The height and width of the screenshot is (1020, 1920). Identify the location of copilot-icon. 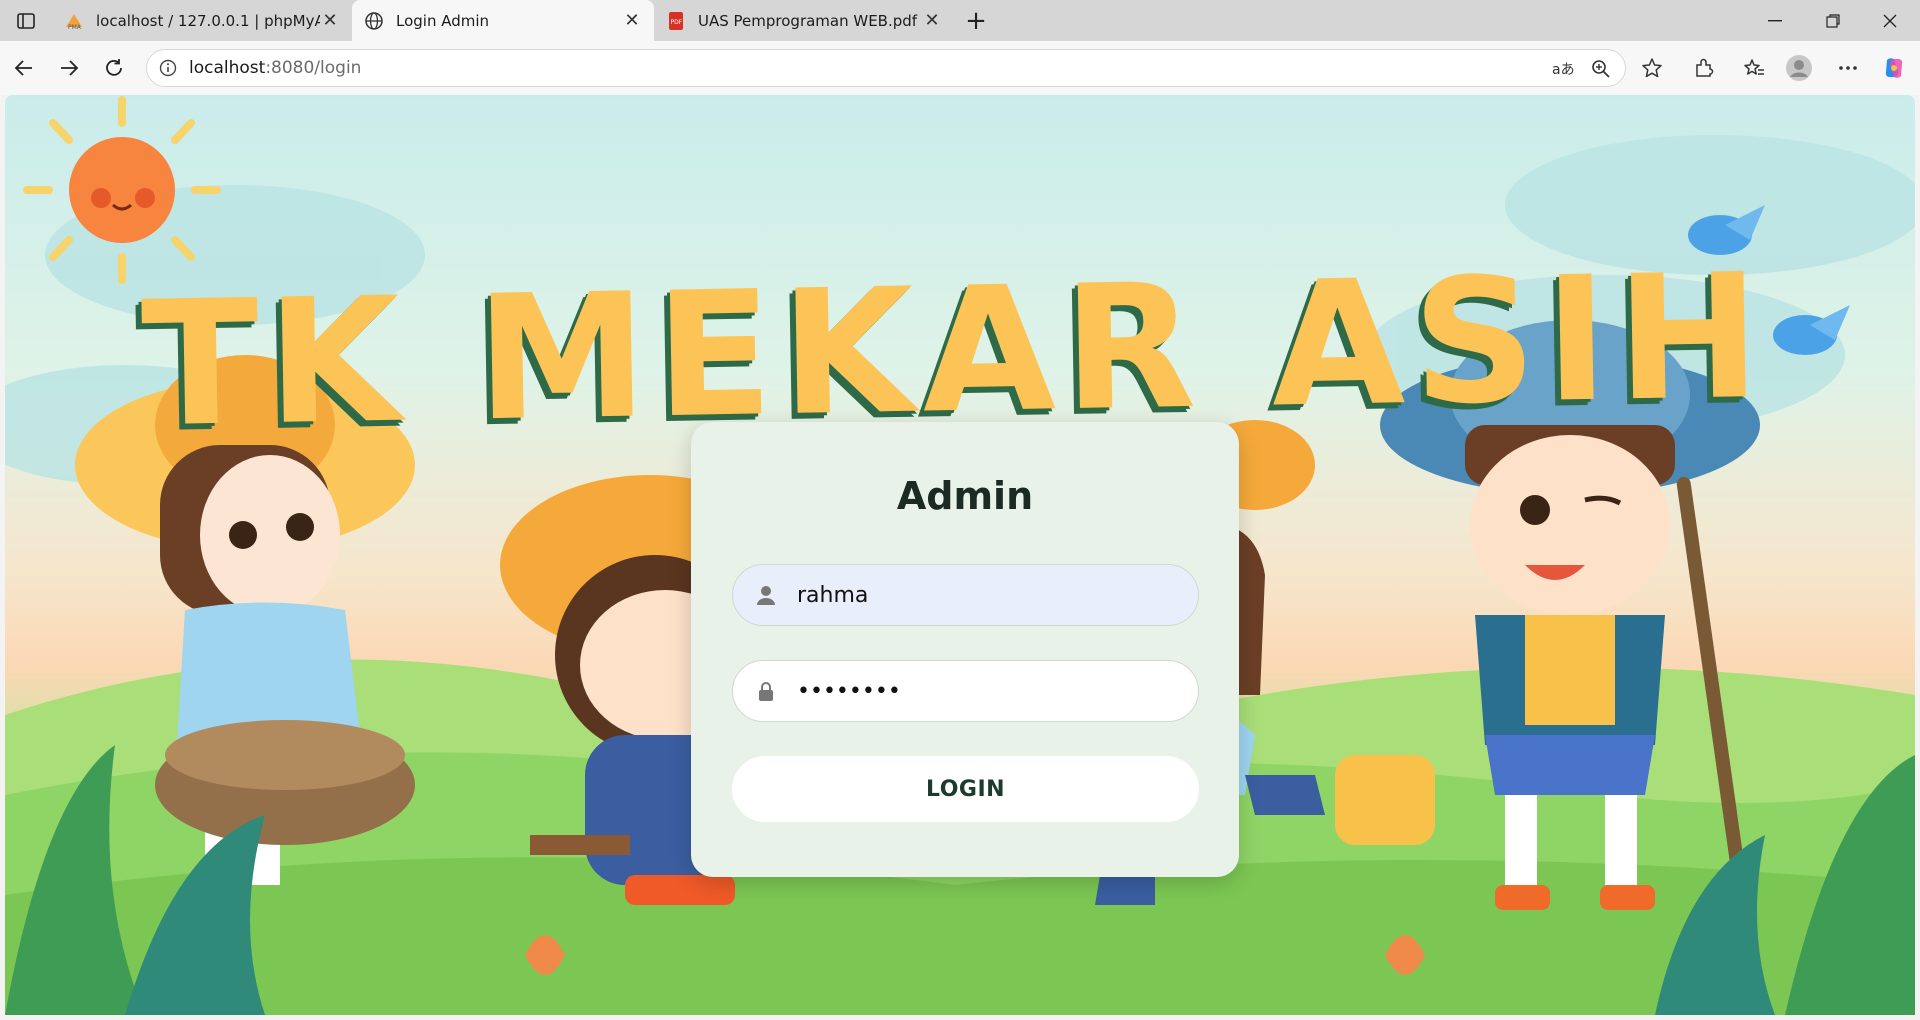
(1894, 68).